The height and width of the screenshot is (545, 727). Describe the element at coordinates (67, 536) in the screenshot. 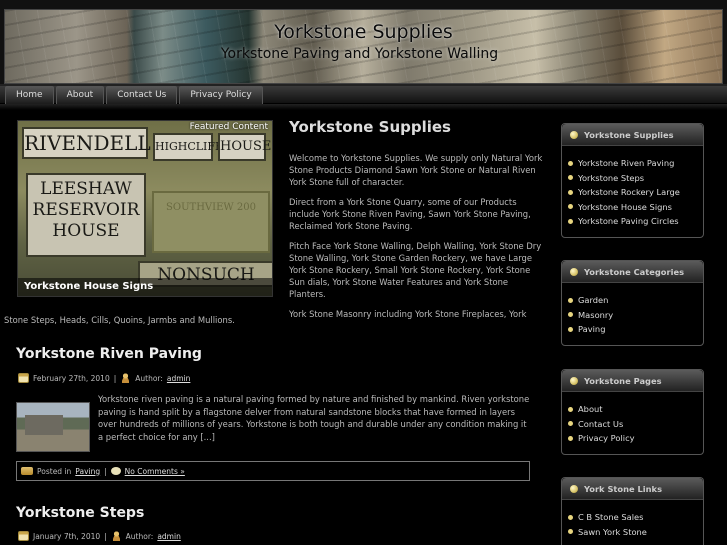

I see `post-date: January 7th, 2010` at that location.